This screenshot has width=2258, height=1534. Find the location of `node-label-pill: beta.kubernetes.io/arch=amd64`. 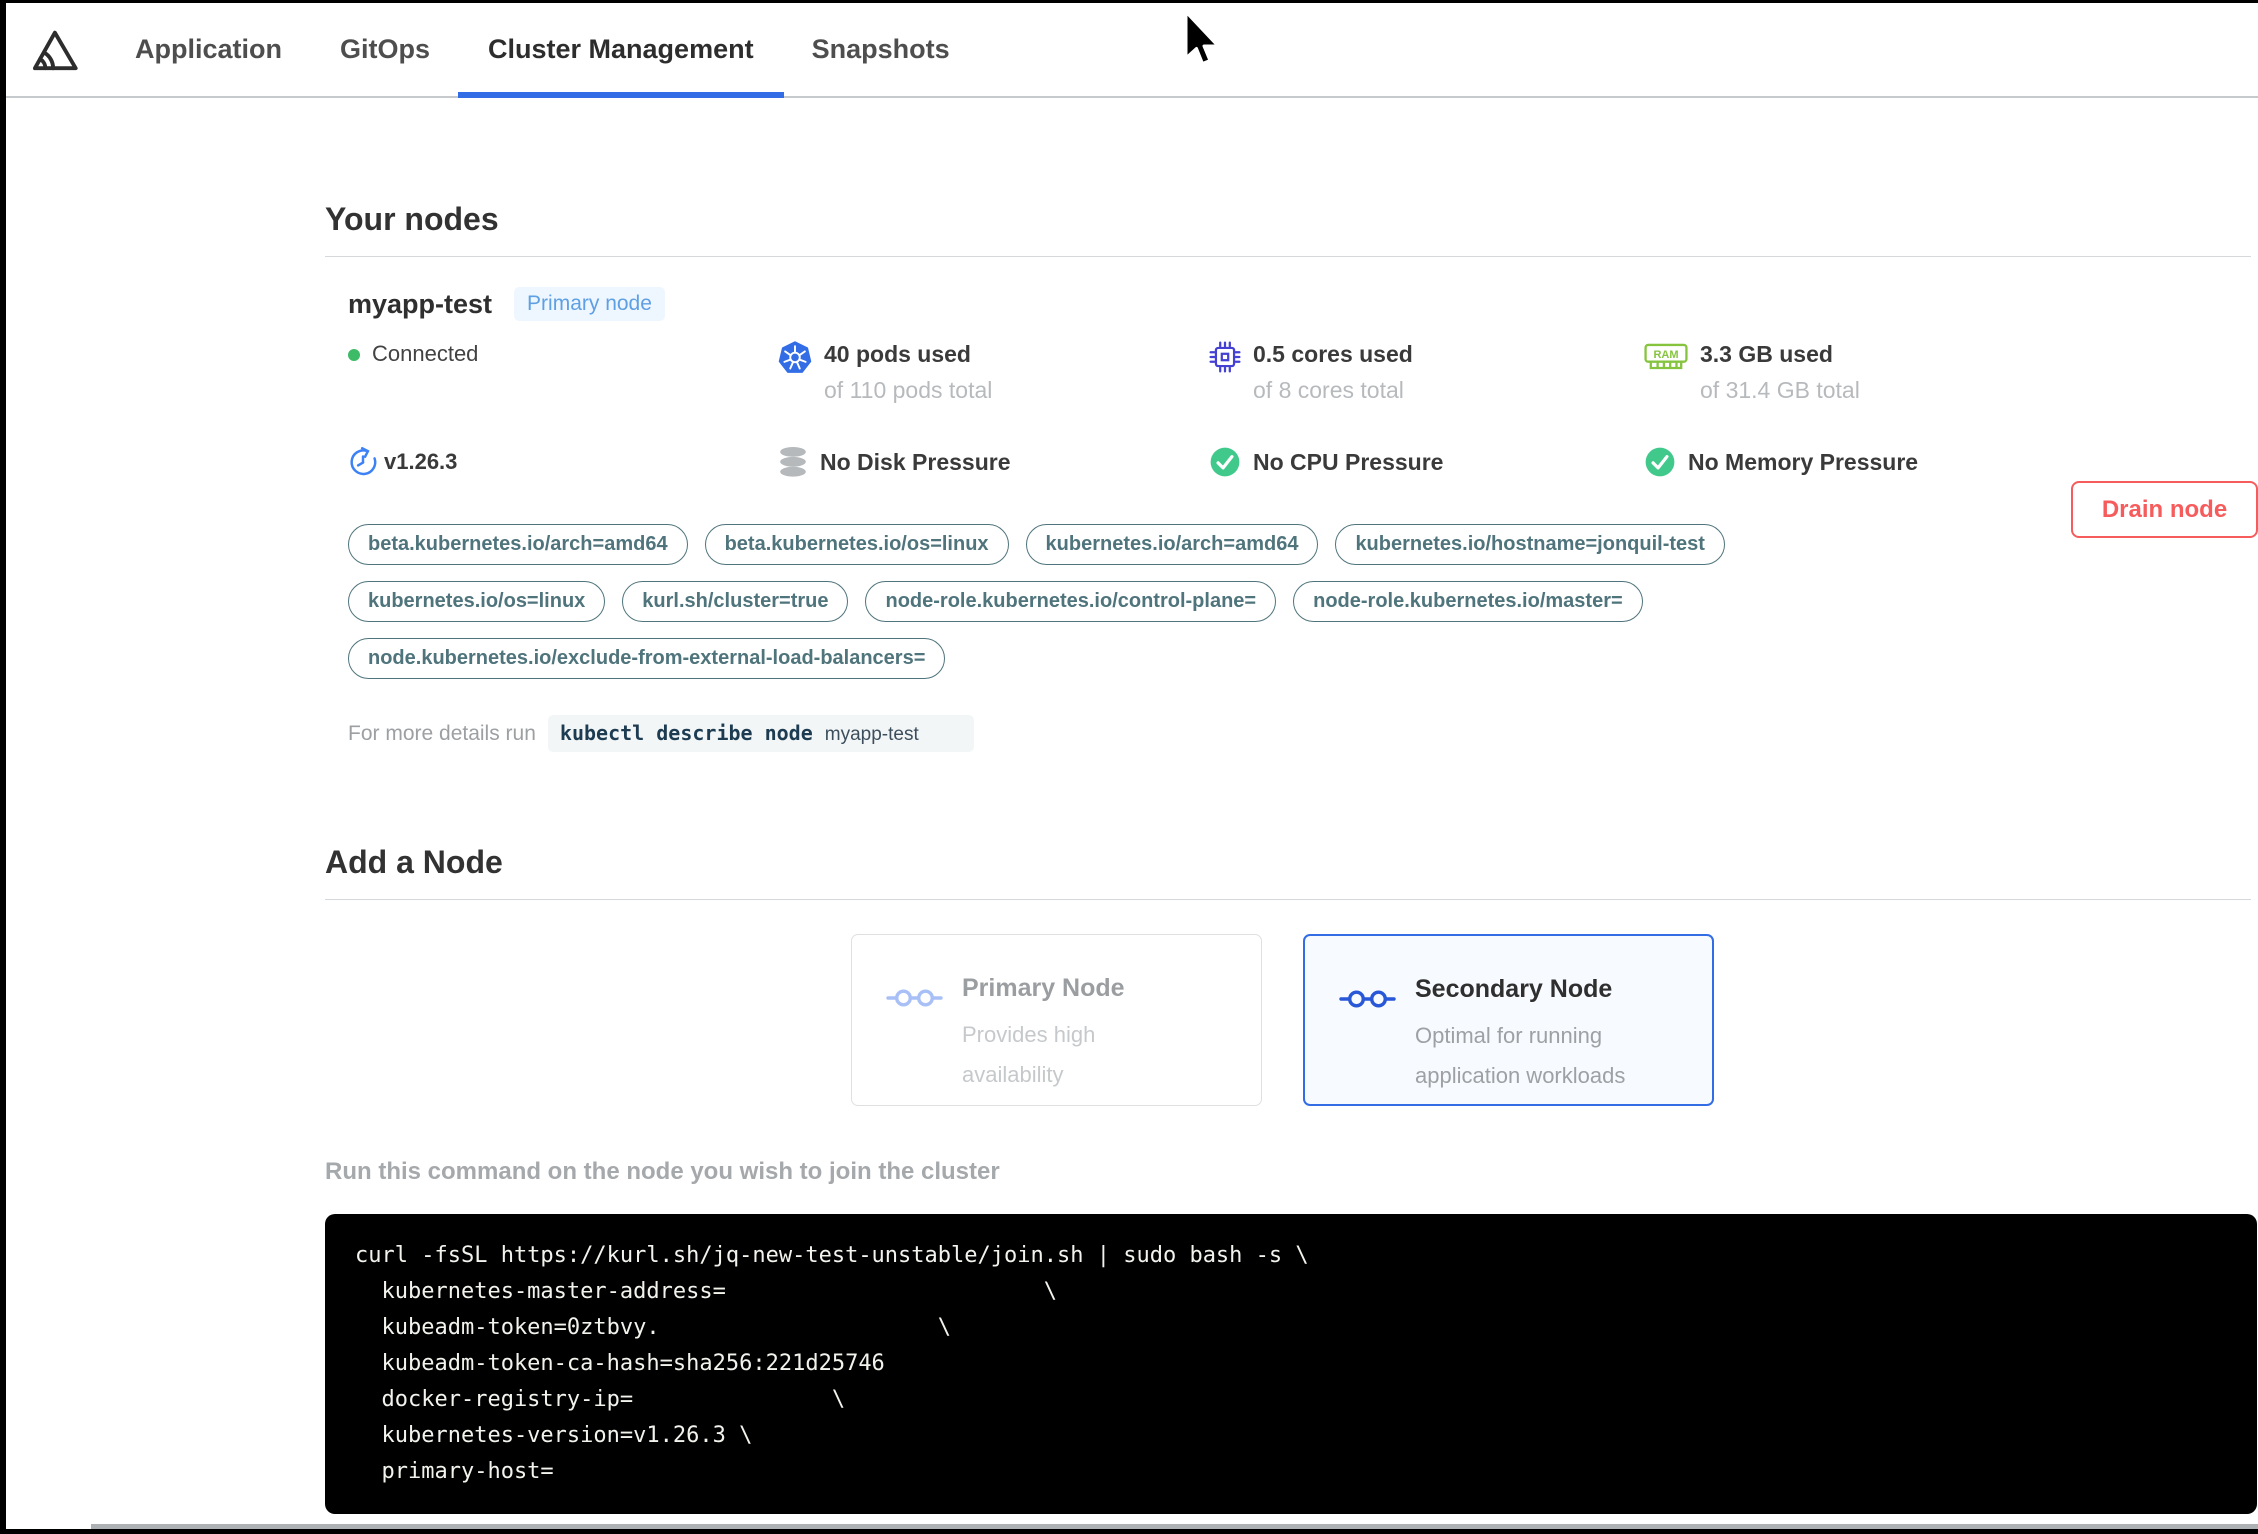

node-label-pill: beta.kubernetes.io/arch=amd64 is located at coordinates (518, 544).